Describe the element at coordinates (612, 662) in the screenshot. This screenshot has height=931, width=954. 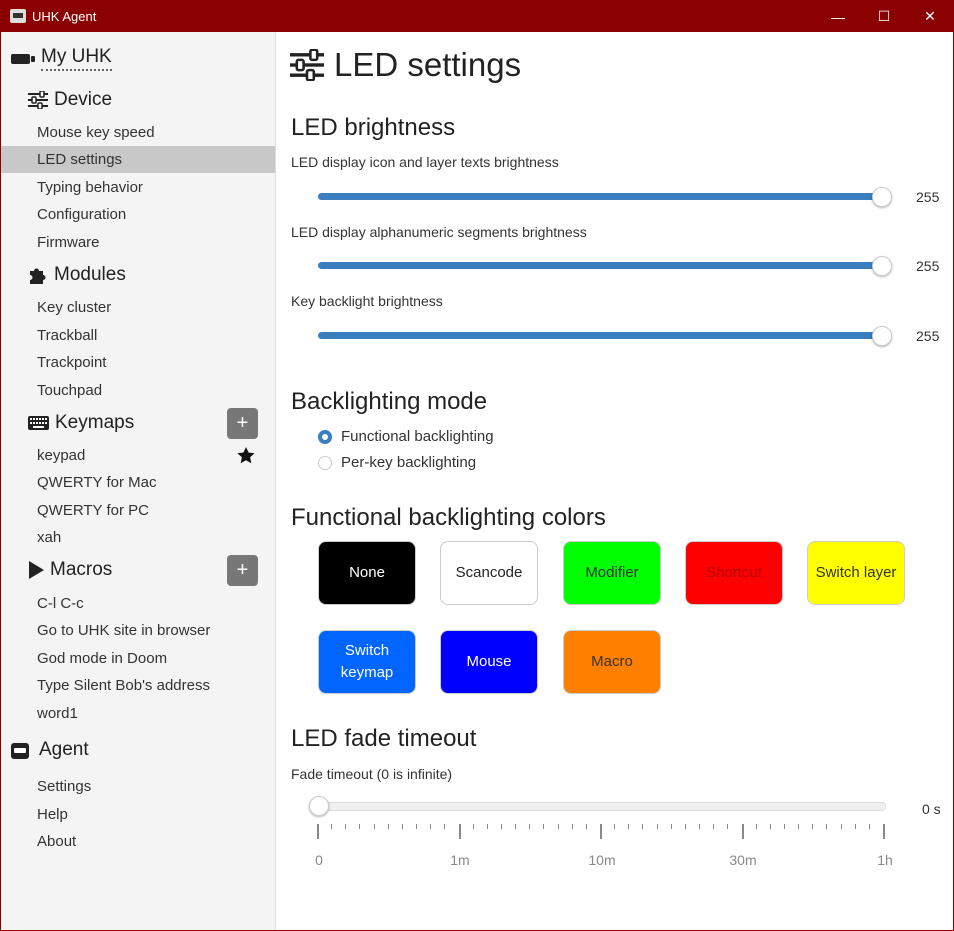
I see `color-swatch-macro: Macro` at that location.